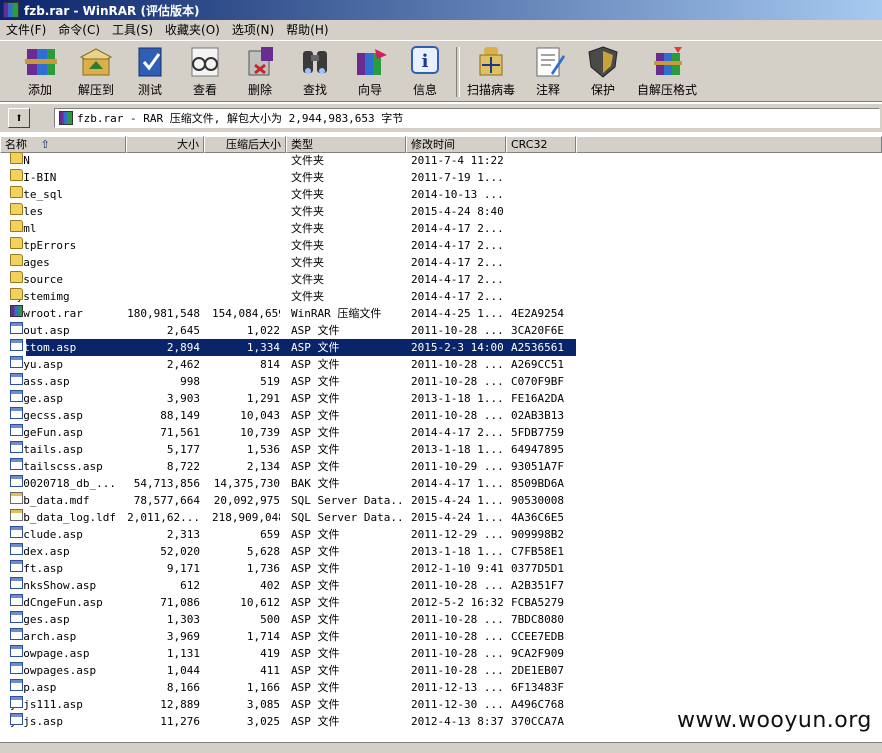  I want to click on file-packed-size: 3,085, so click(263, 704).